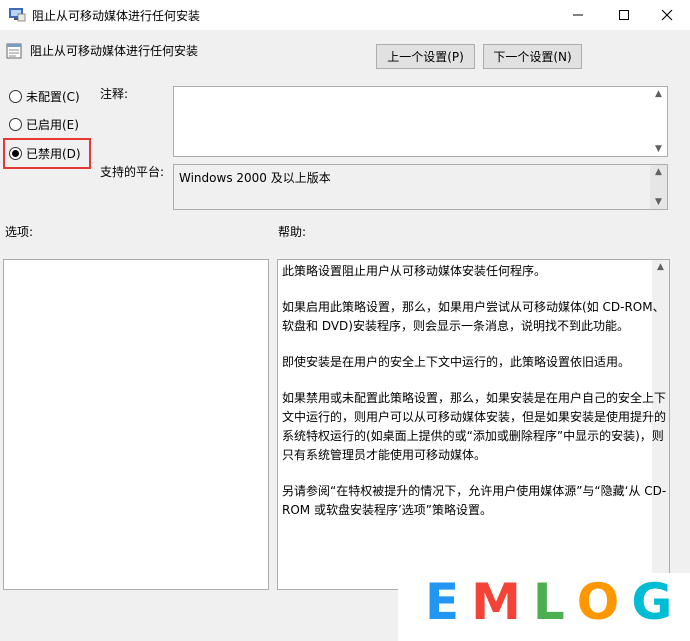  I want to click on platform-label: 支持的平台:, so click(132, 172).